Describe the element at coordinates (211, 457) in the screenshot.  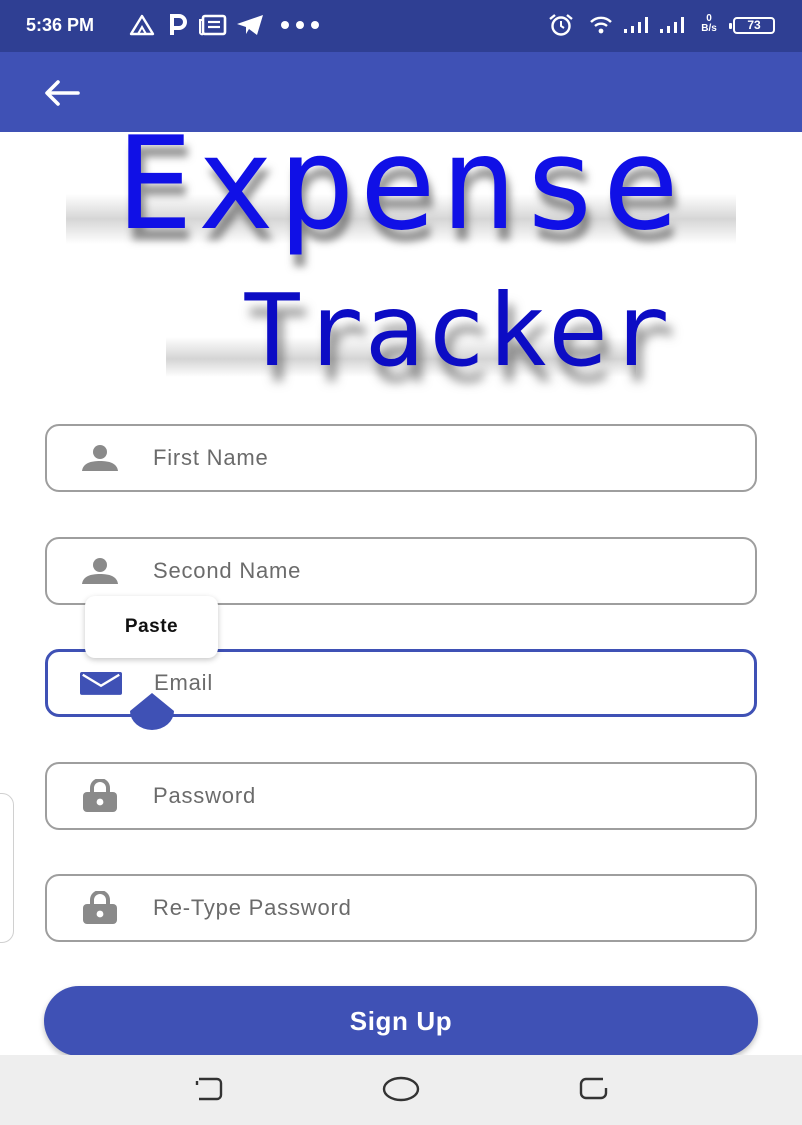
I see `first-name-placeholder: First Name` at that location.